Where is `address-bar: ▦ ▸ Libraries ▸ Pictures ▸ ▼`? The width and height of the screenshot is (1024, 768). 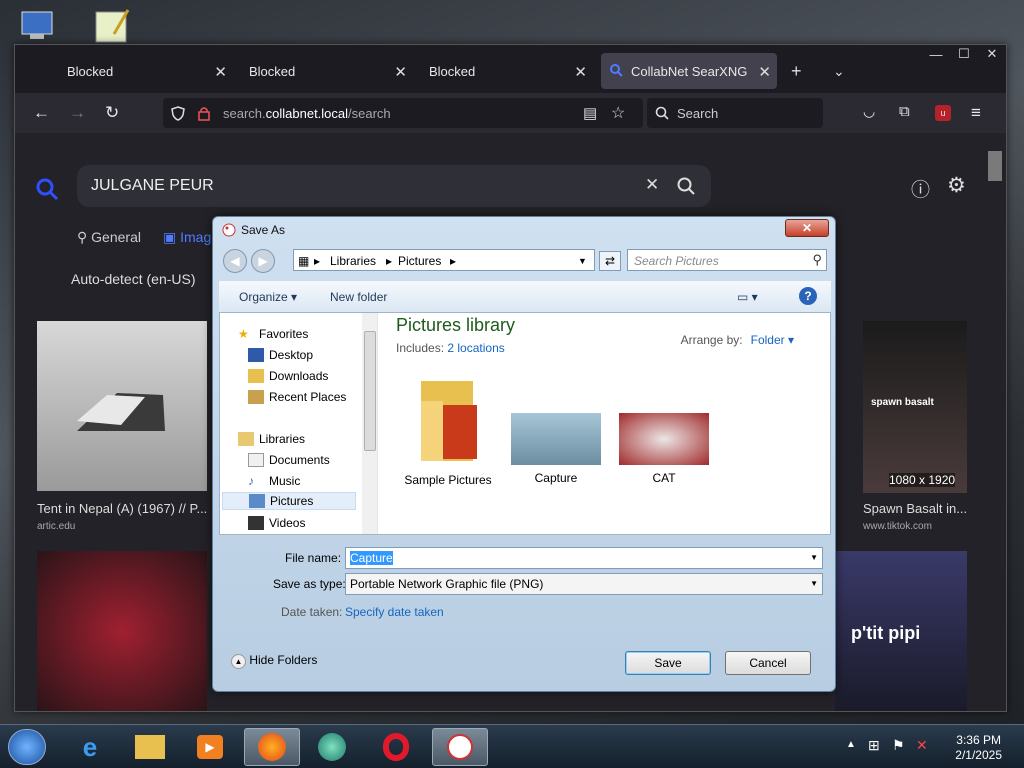
address-bar: ▦ ▸ Libraries ▸ Pictures ▸ ▼ is located at coordinates (444, 260).